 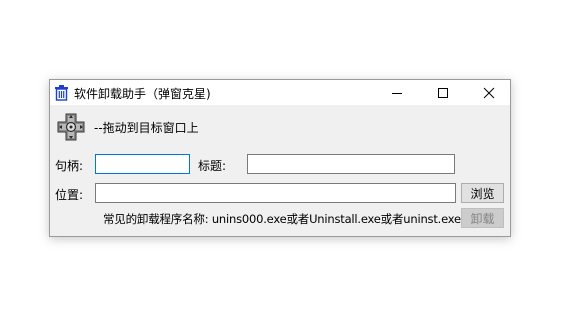 I want to click on browse-button: 浏览, so click(x=482, y=193).